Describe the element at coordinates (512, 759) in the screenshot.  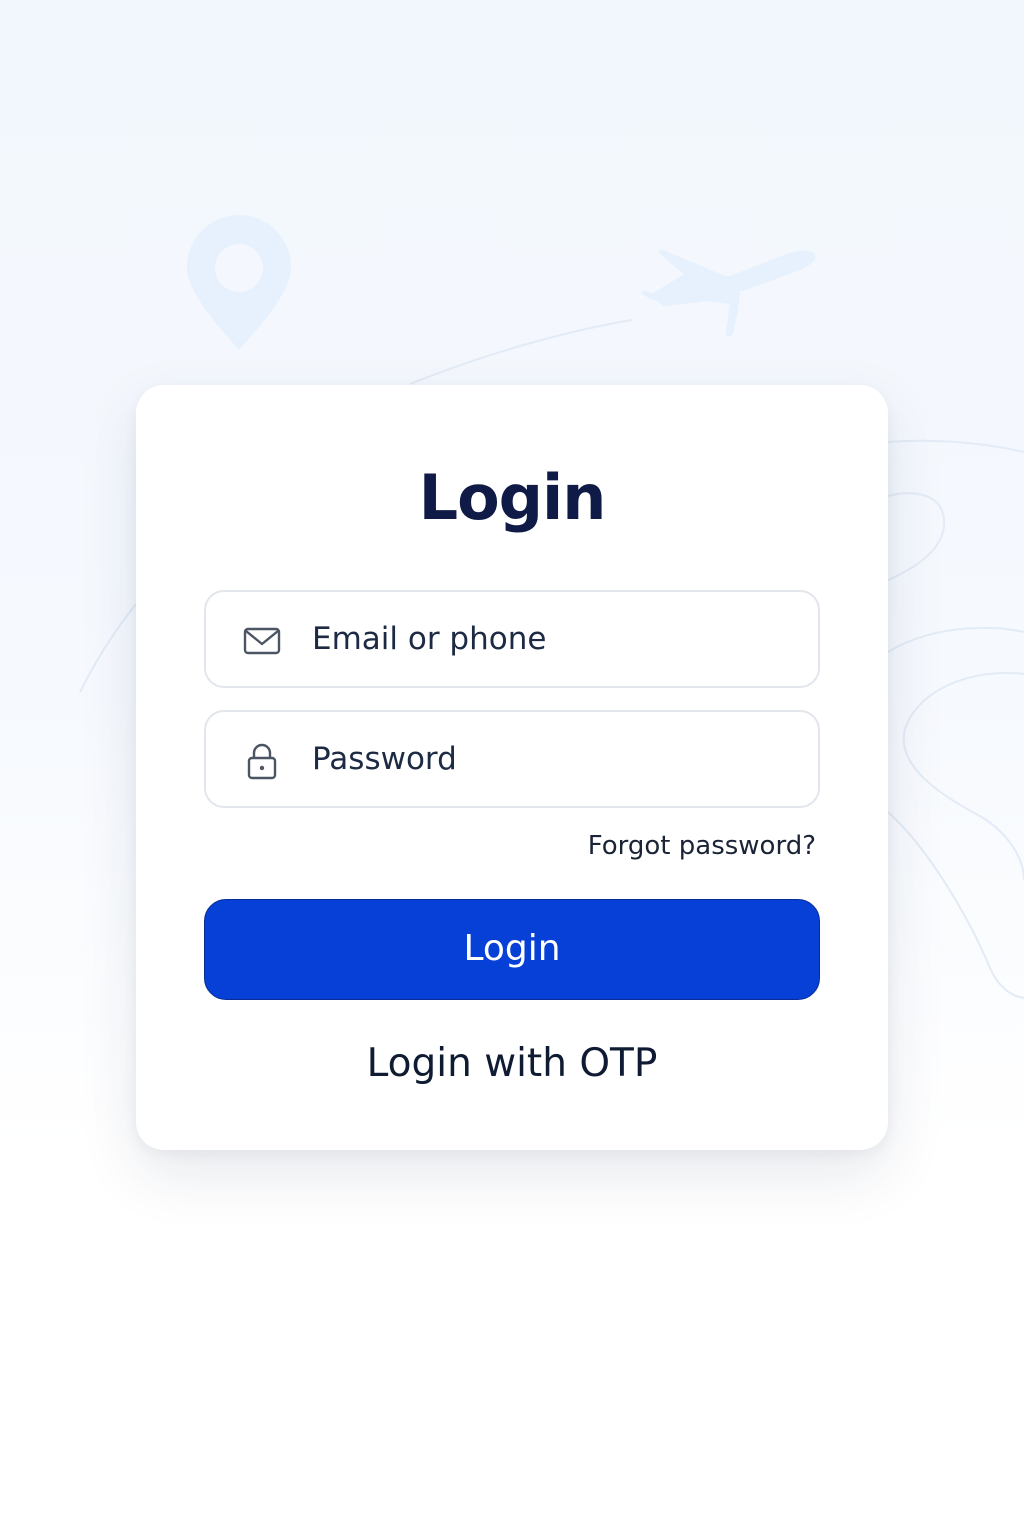
I see `password-field: Password` at that location.